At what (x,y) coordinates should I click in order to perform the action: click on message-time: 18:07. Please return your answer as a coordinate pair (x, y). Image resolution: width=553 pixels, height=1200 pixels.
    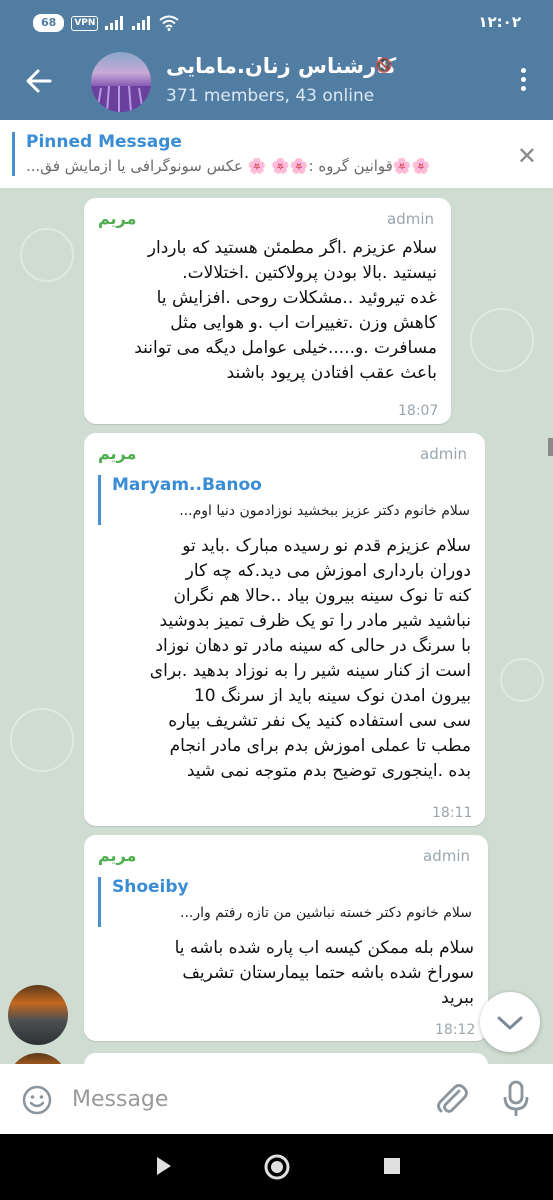
    Looking at the image, I should click on (418, 411).